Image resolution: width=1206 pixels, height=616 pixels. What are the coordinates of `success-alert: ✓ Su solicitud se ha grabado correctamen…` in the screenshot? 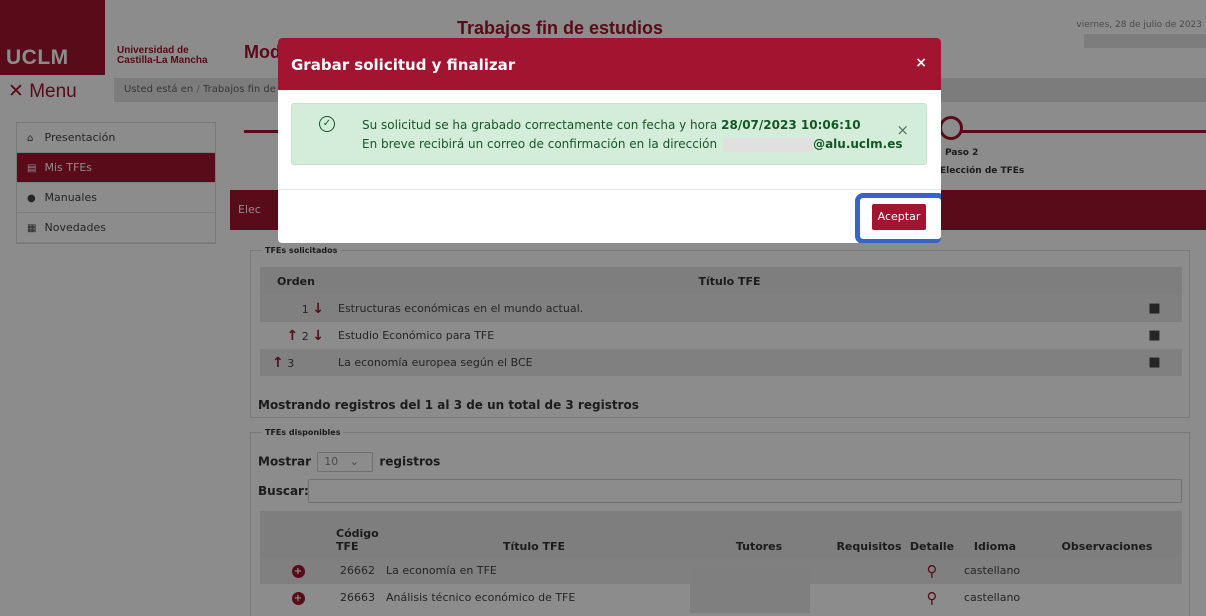 It's located at (609, 134).